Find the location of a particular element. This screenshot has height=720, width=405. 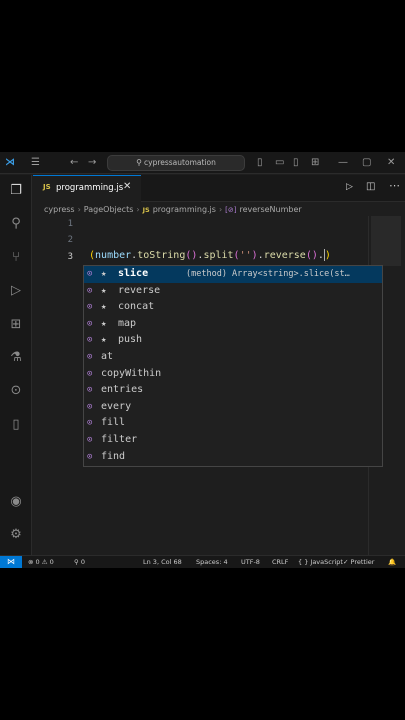

problems-indicator: ⊗ 0 ⚠ 0 is located at coordinates (41, 562).